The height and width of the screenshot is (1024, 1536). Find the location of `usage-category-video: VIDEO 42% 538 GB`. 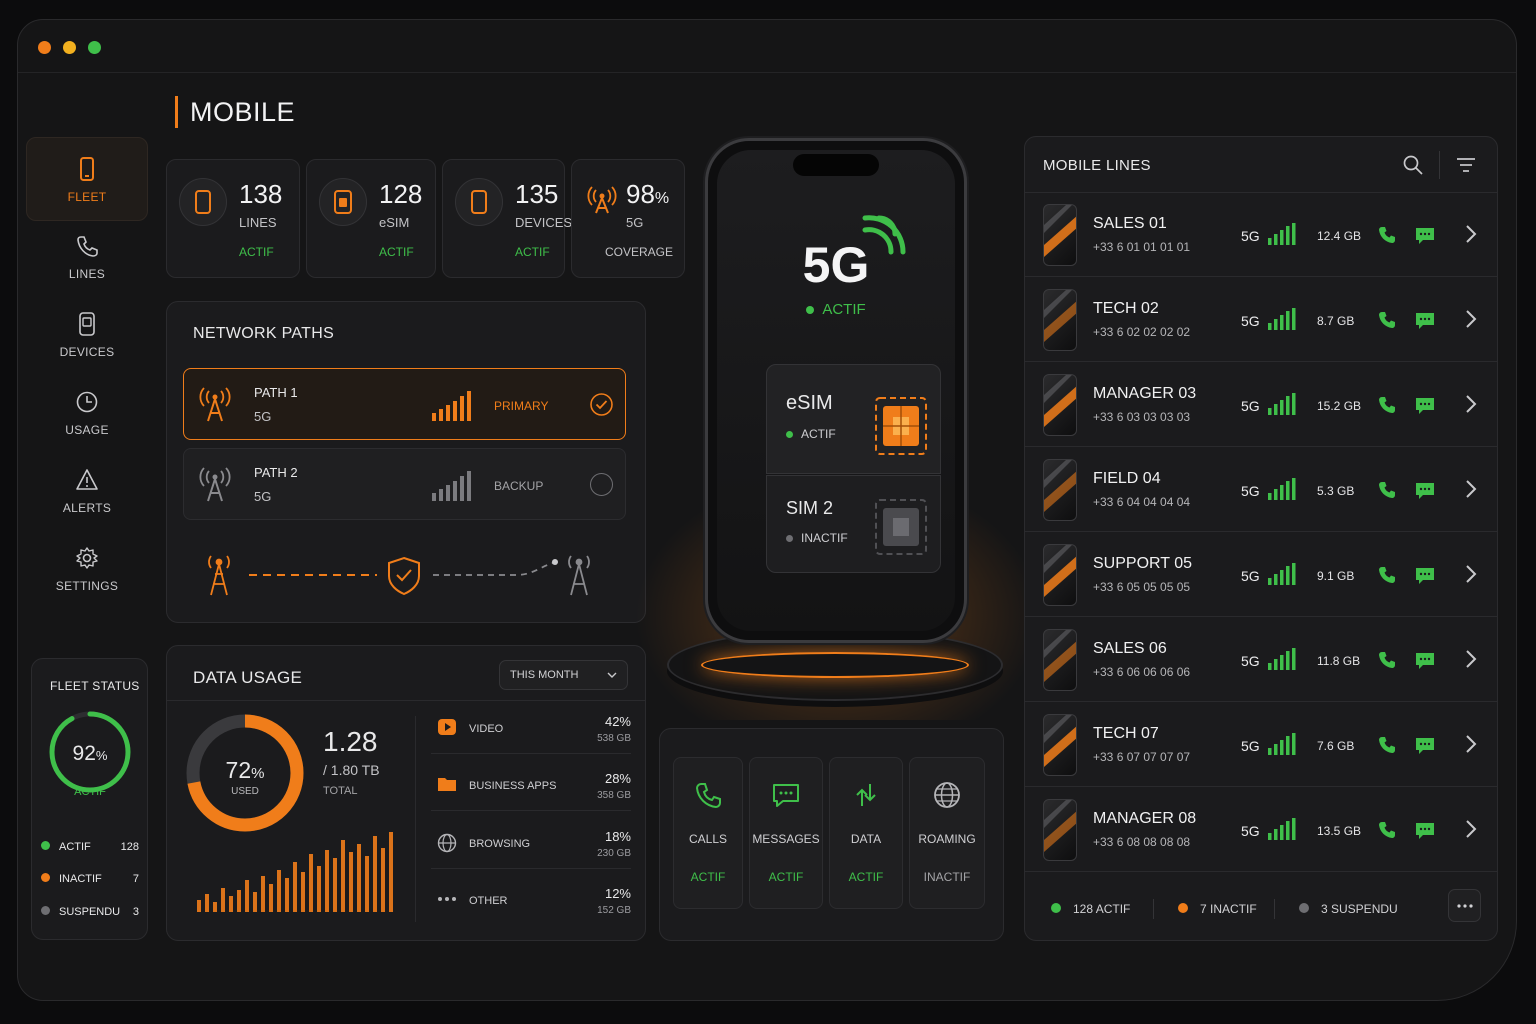

usage-category-video: VIDEO 42% 538 GB is located at coordinates (531, 728).